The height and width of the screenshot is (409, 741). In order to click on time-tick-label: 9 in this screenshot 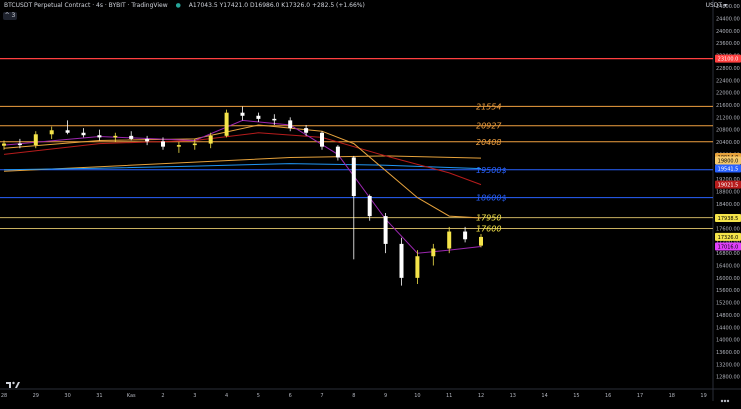, I will do `click(385, 396)`.